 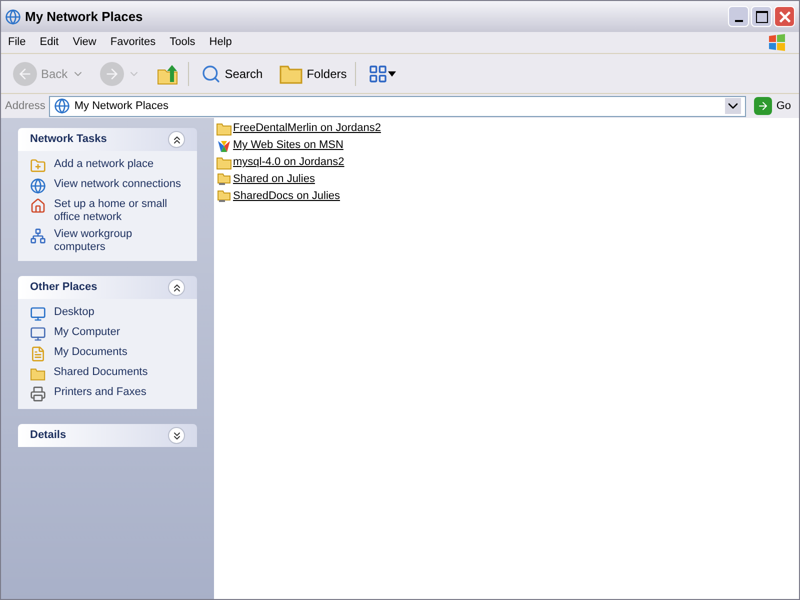 What do you see at coordinates (48, 436) in the screenshot?
I see `panel-title: Details` at bounding box center [48, 436].